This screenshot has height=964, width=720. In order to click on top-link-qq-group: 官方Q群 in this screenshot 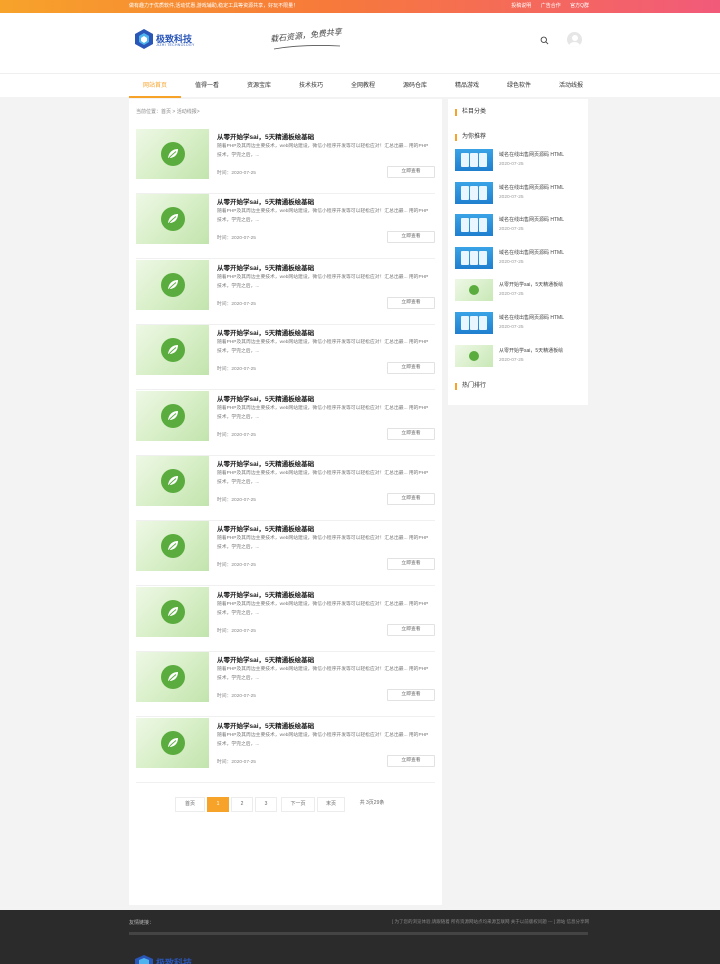, I will do `click(579, 6)`.